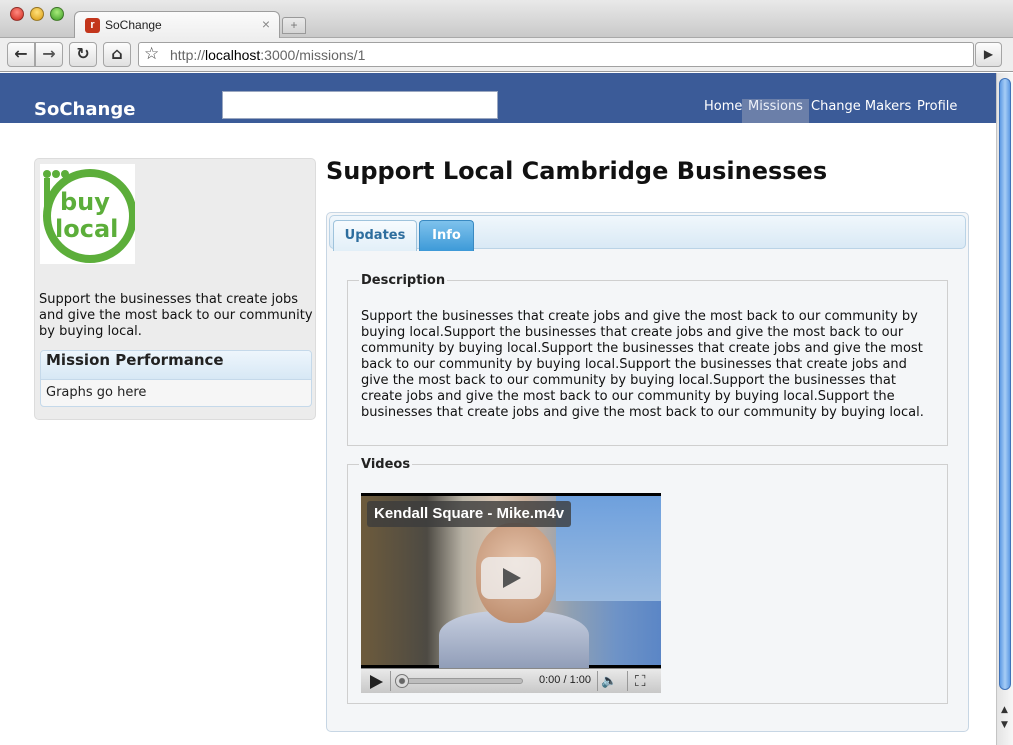  What do you see at coordinates (86, 229) in the screenshot?
I see `svg-text: local` at bounding box center [86, 229].